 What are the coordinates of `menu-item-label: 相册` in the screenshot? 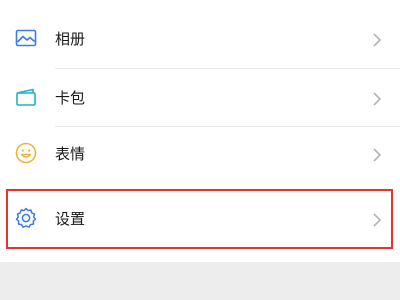 It's located at (70, 39).